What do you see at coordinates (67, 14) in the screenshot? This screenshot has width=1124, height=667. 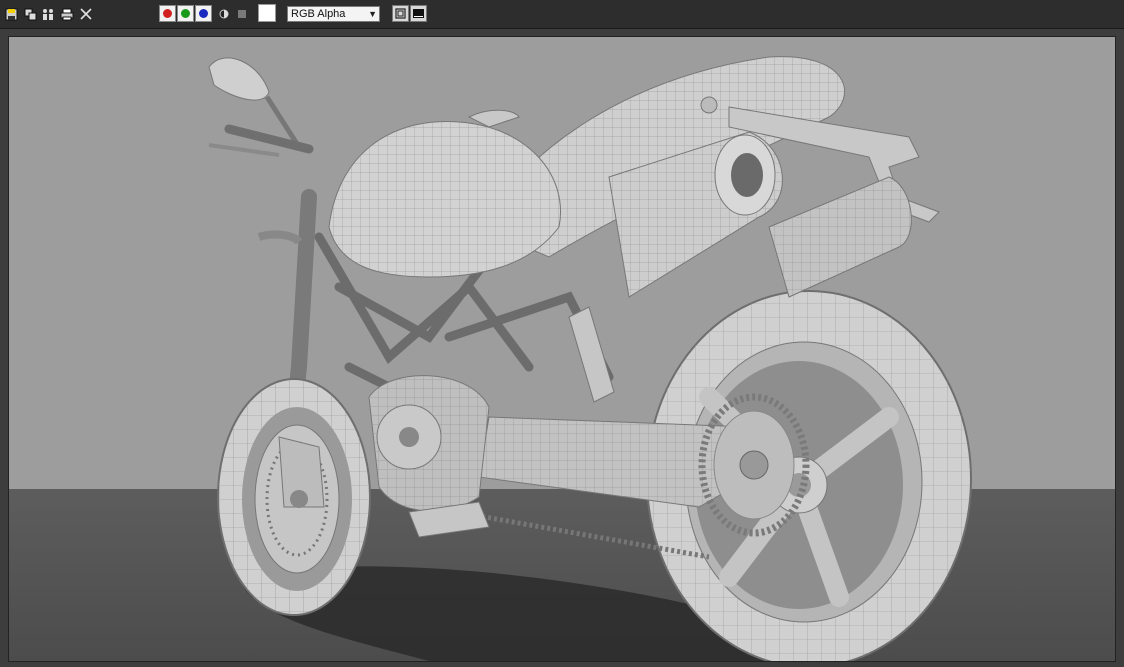 I see `print-icon` at bounding box center [67, 14].